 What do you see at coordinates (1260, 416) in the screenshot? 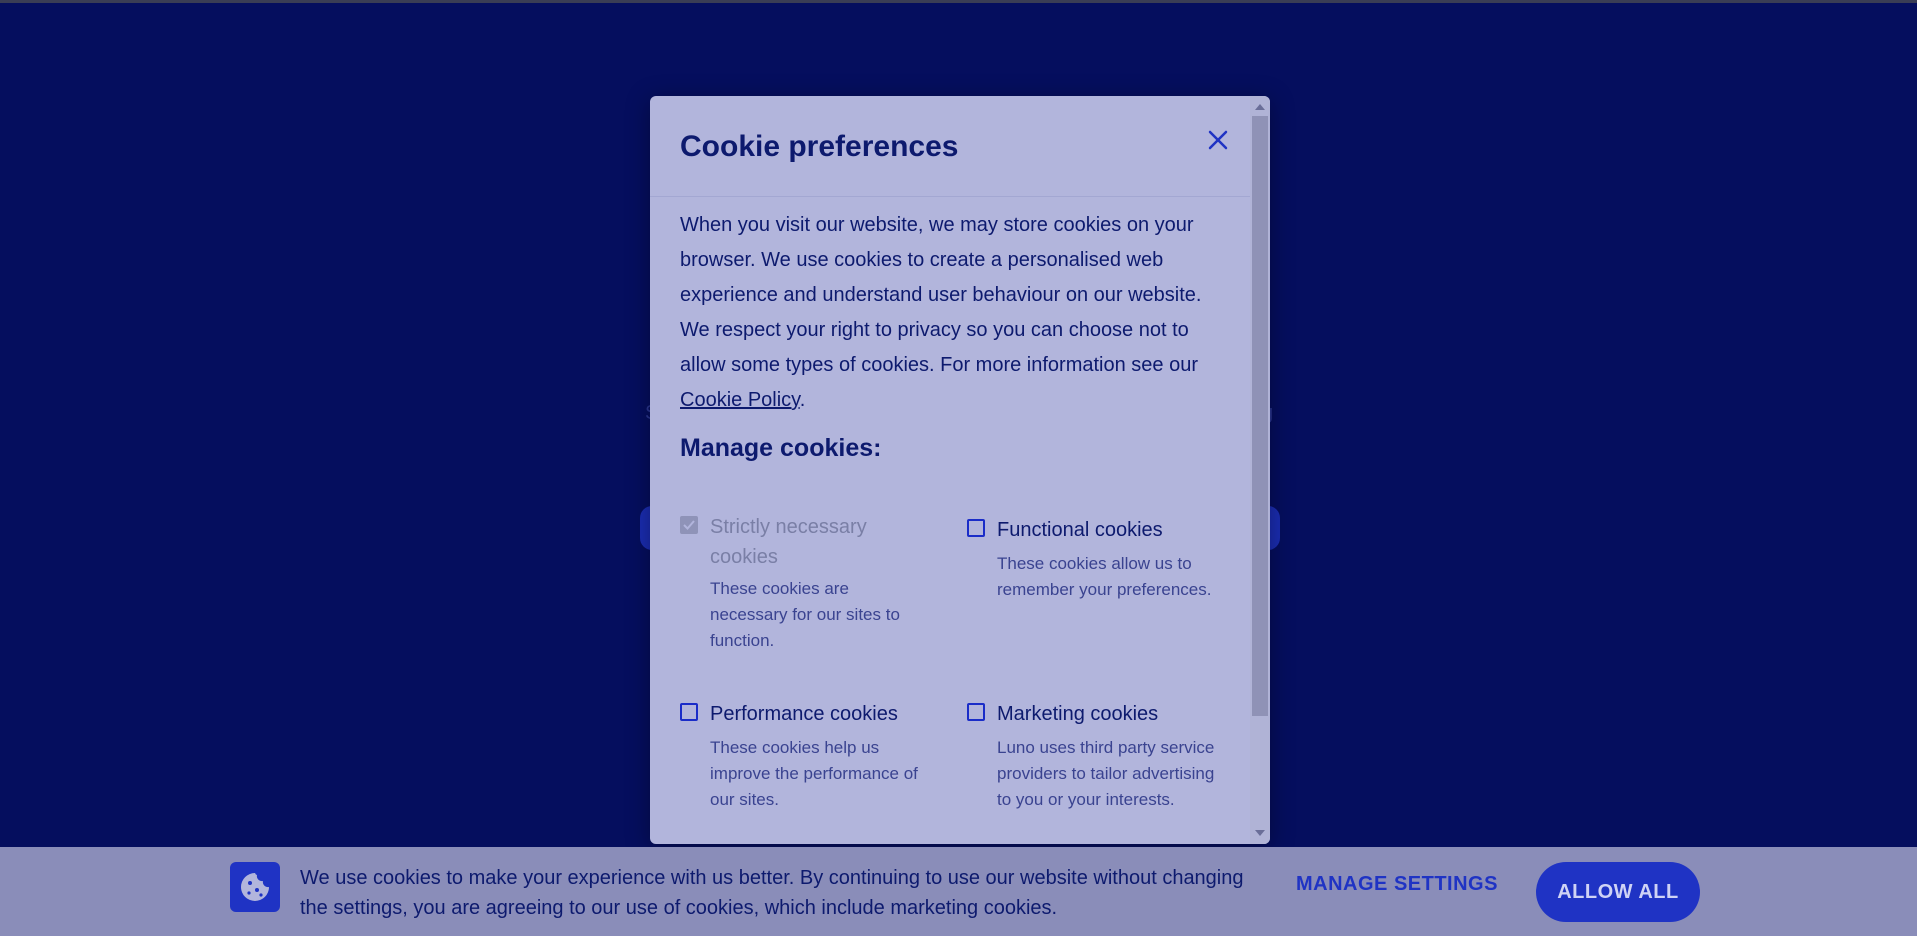
I see `scroll-thumb` at bounding box center [1260, 416].